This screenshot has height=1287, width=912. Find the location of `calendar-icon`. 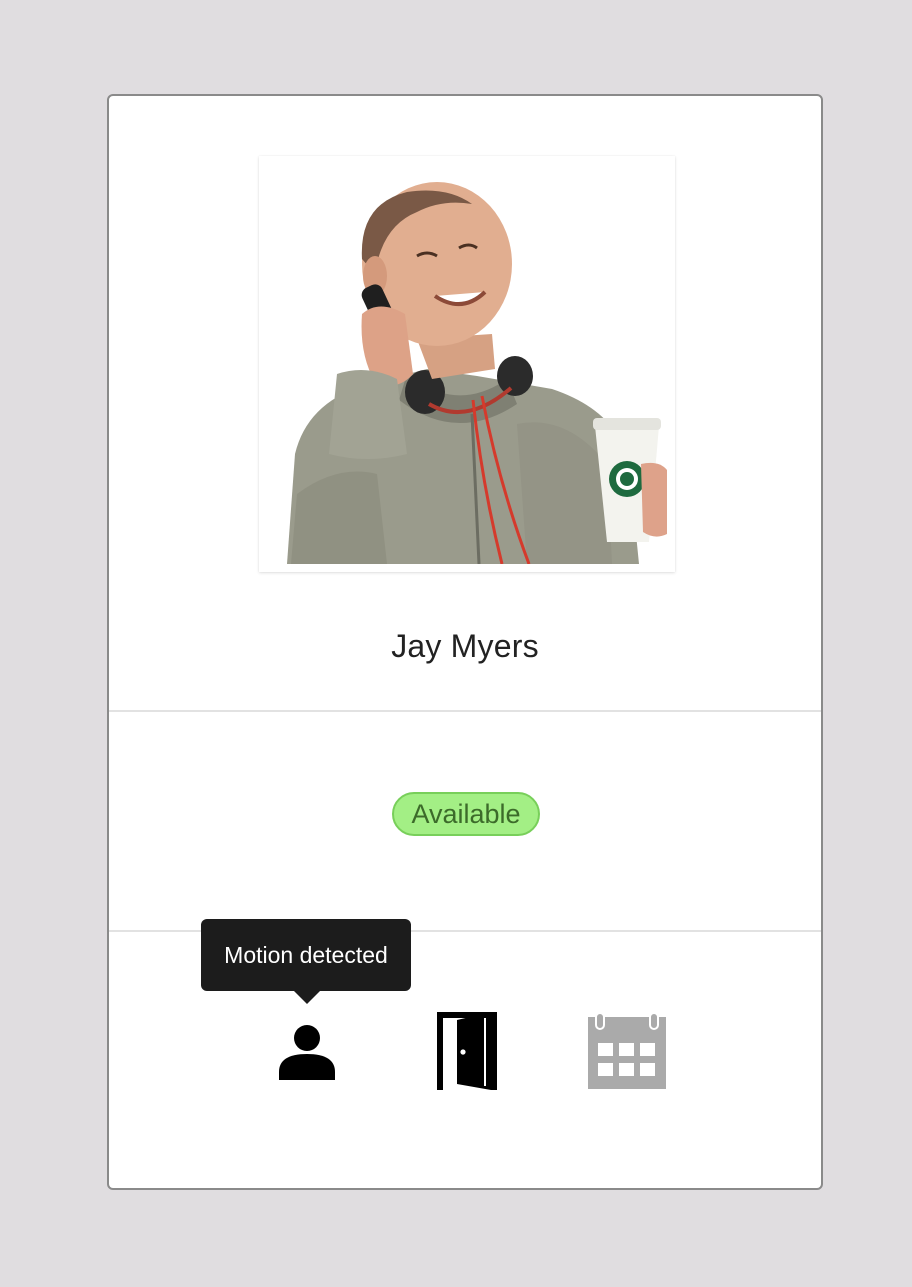

calendar-icon is located at coordinates (627, 1050).